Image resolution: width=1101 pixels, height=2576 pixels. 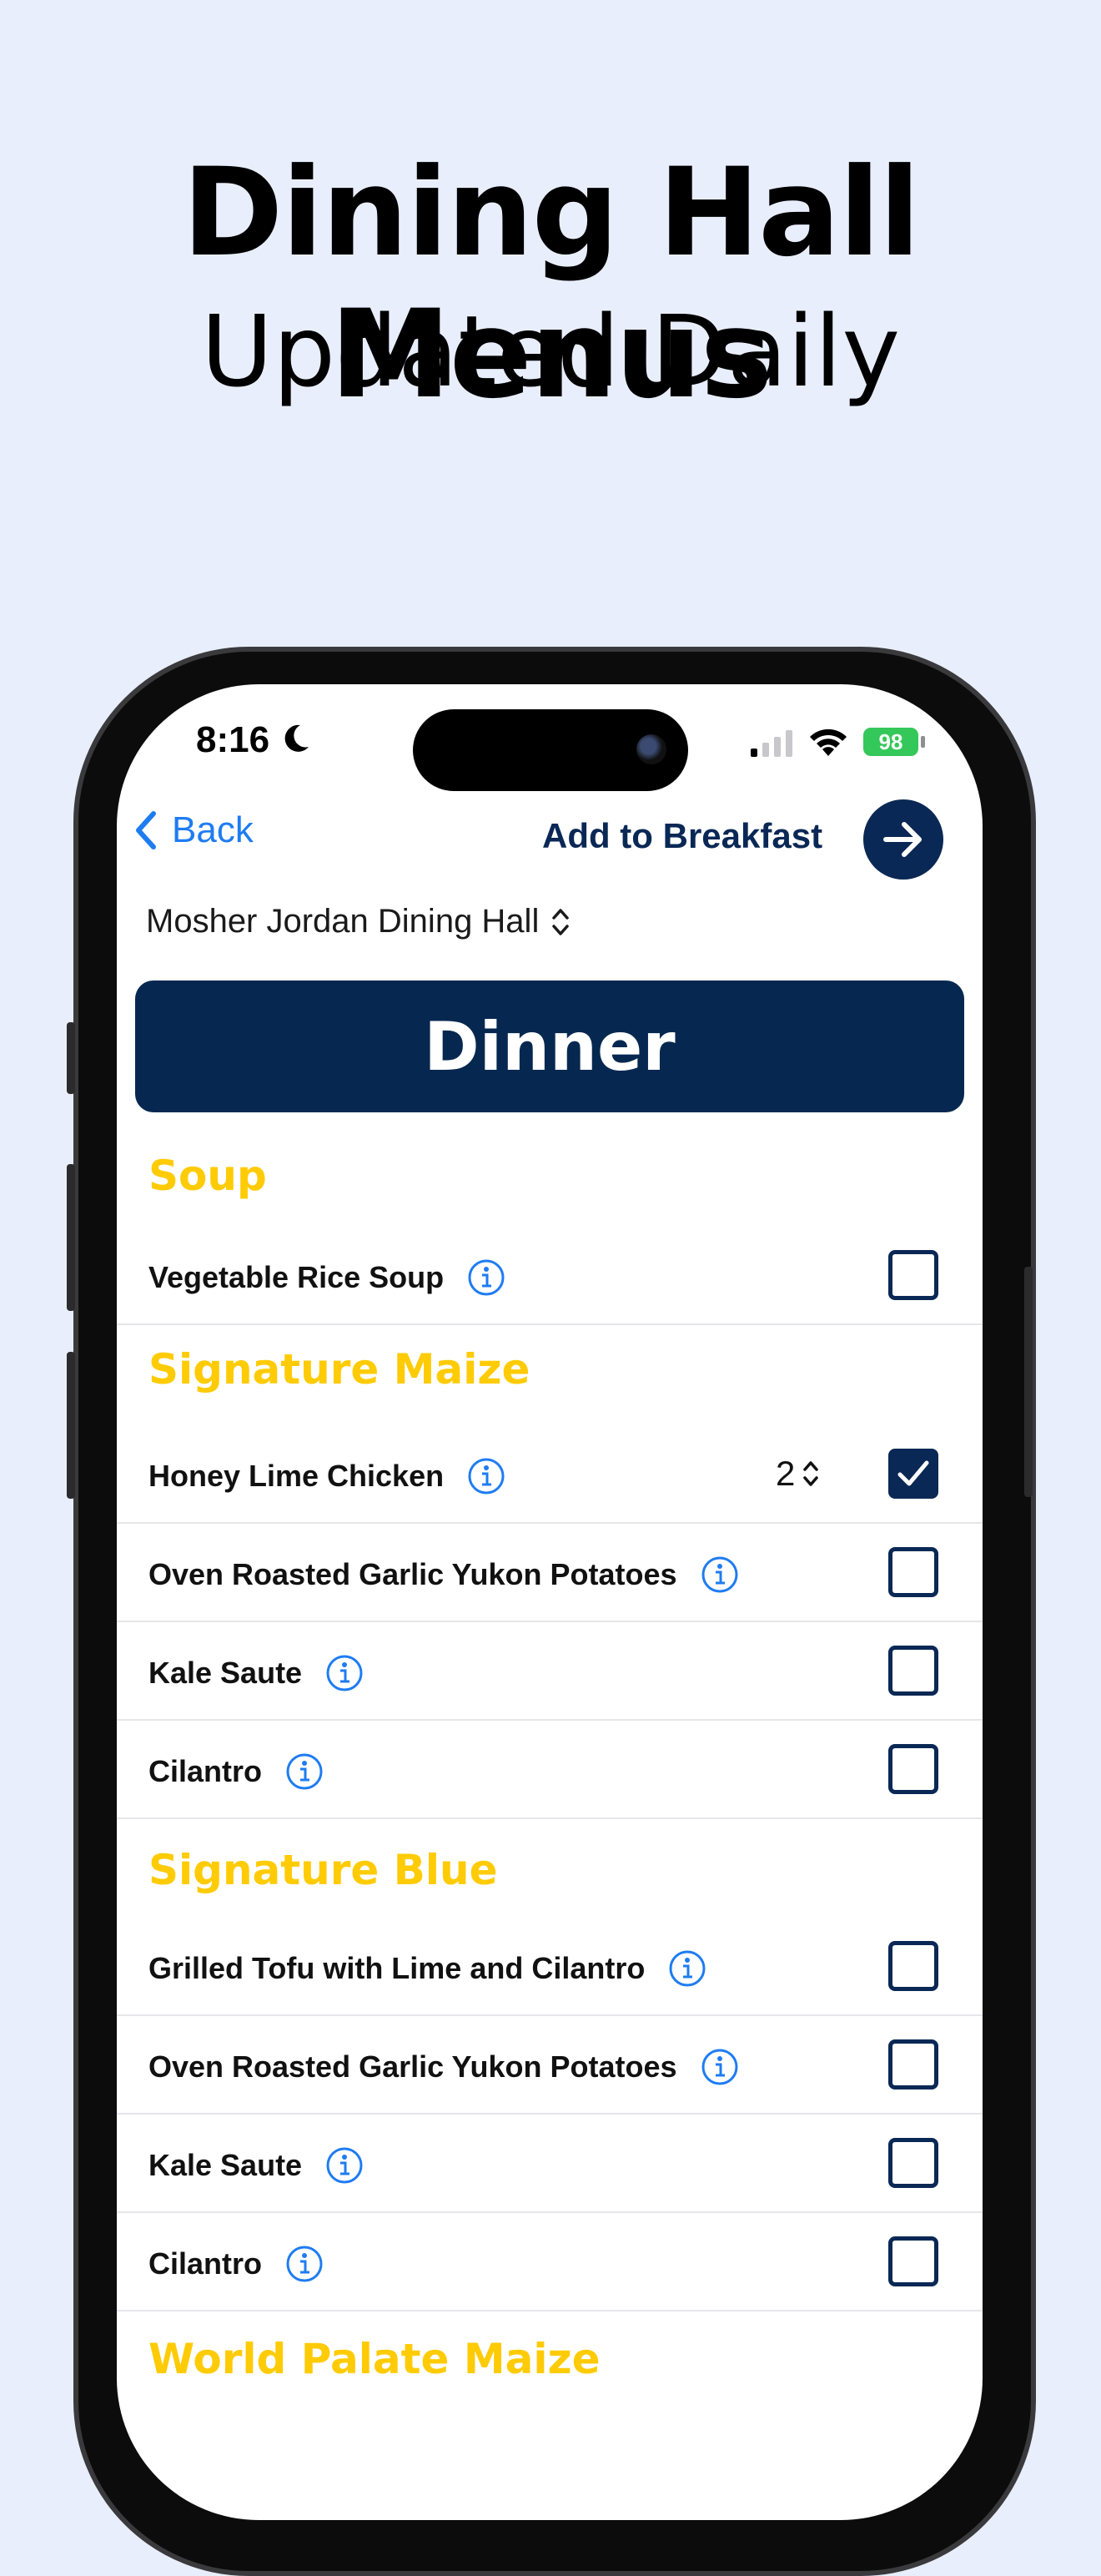 What do you see at coordinates (549, 1046) in the screenshot?
I see `meal-banner: Dinner` at bounding box center [549, 1046].